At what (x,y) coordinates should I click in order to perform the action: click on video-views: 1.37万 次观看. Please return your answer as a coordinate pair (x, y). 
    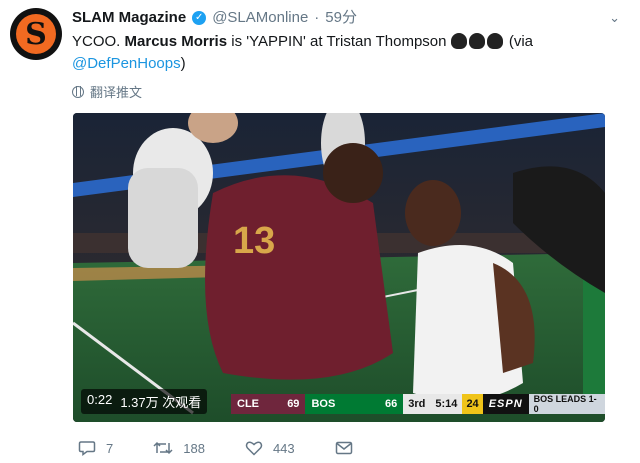
    Looking at the image, I should click on (161, 402).